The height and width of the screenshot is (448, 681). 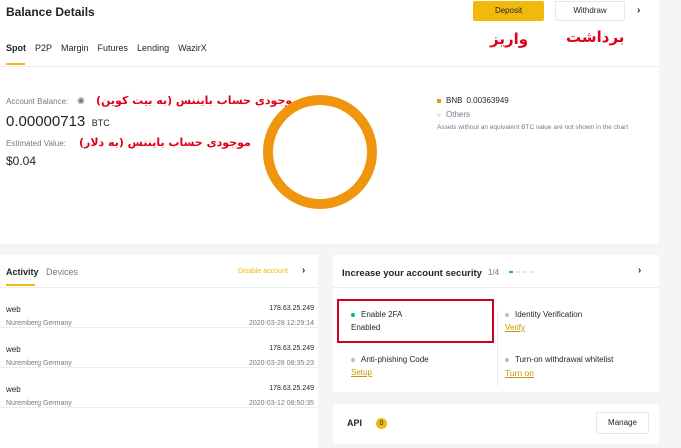 What do you see at coordinates (454, 100) in the screenshot?
I see `legend-bnb-name: BNB` at bounding box center [454, 100].